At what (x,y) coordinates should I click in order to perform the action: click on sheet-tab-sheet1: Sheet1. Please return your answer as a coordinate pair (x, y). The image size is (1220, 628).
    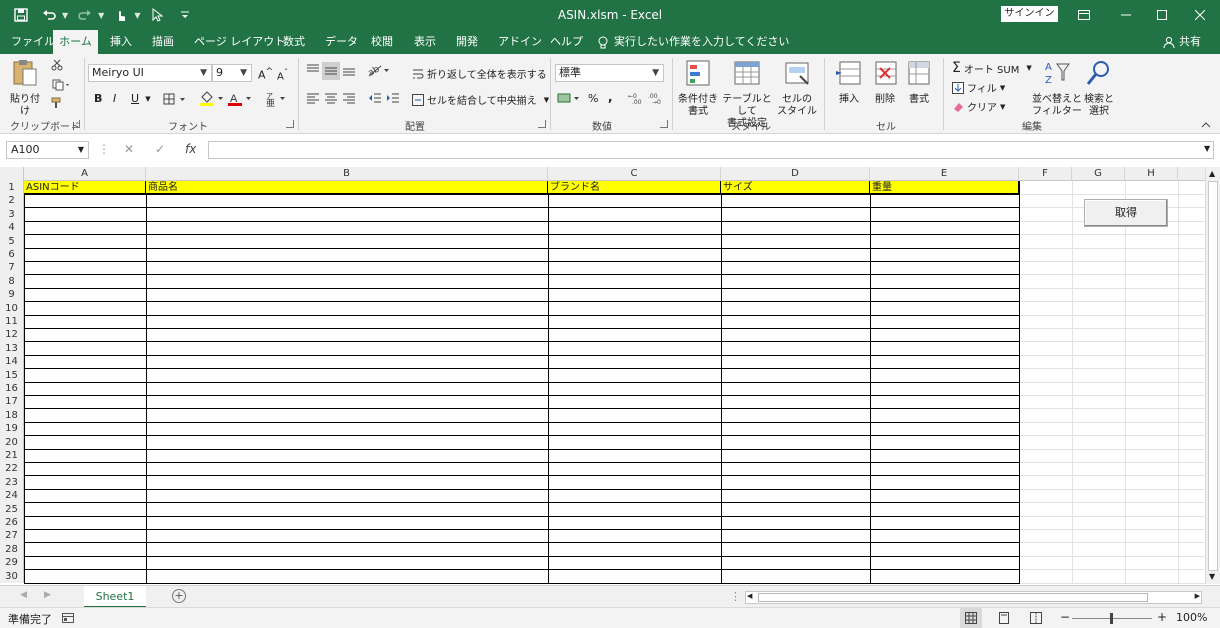
    Looking at the image, I should click on (115, 597).